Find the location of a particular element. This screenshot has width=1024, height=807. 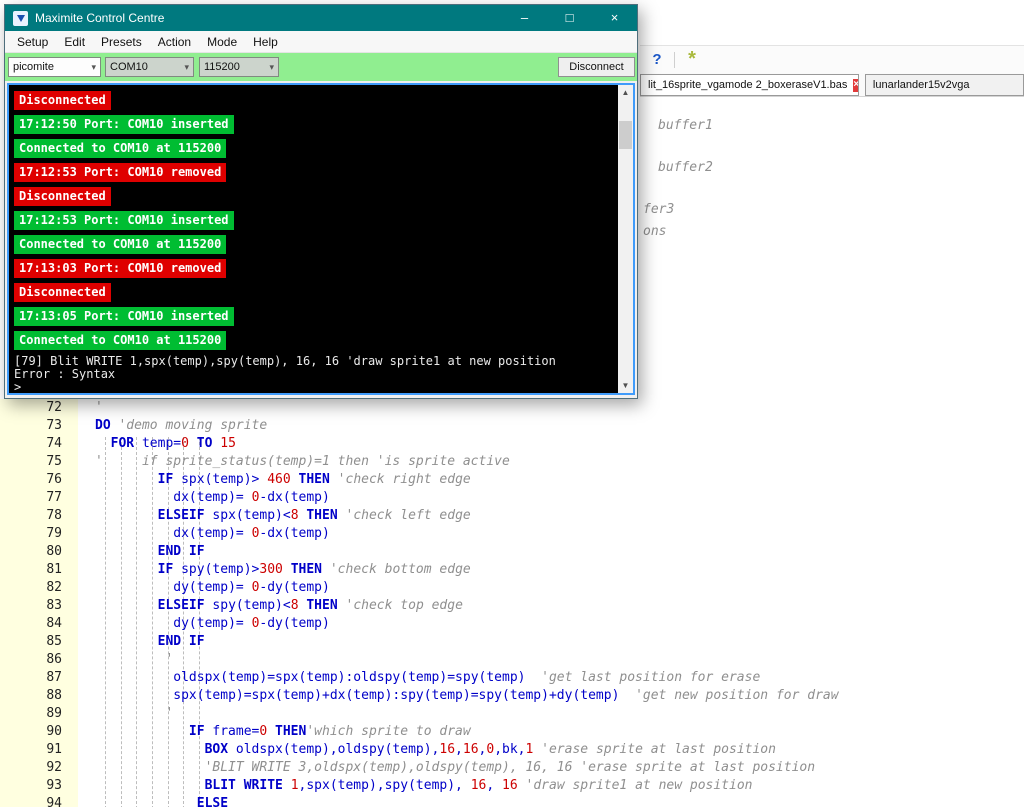

minimize-button: – is located at coordinates (524, 18).